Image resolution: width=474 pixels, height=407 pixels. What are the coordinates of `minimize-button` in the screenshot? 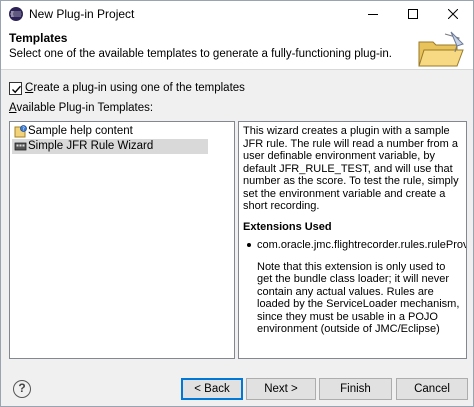 It's located at (373, 14).